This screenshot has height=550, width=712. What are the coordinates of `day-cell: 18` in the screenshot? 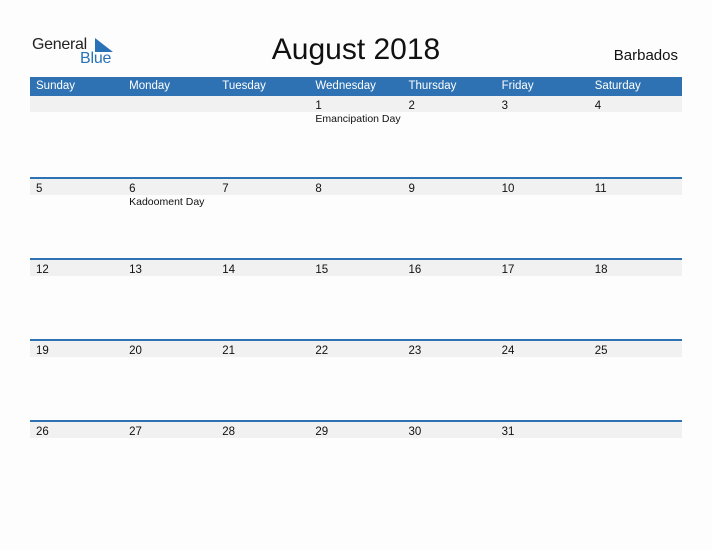 It's located at (635, 268).